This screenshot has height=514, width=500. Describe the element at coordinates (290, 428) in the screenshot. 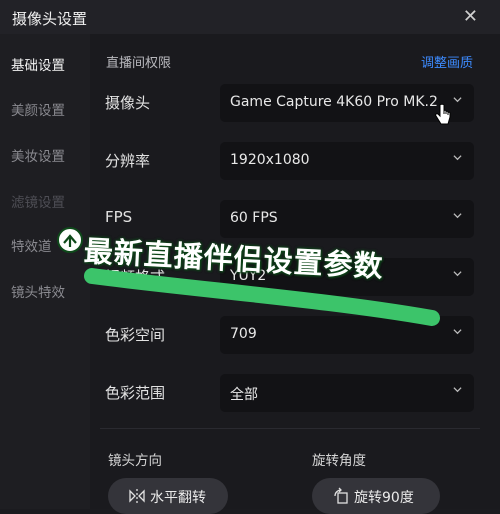

I see `divider` at that location.